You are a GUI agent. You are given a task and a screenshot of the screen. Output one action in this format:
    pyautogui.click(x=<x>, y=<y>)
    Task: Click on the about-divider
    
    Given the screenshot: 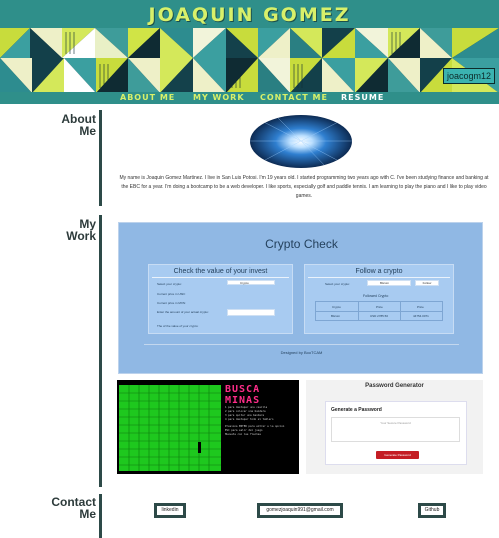 What is the action you would take?
    pyautogui.click(x=100, y=158)
    